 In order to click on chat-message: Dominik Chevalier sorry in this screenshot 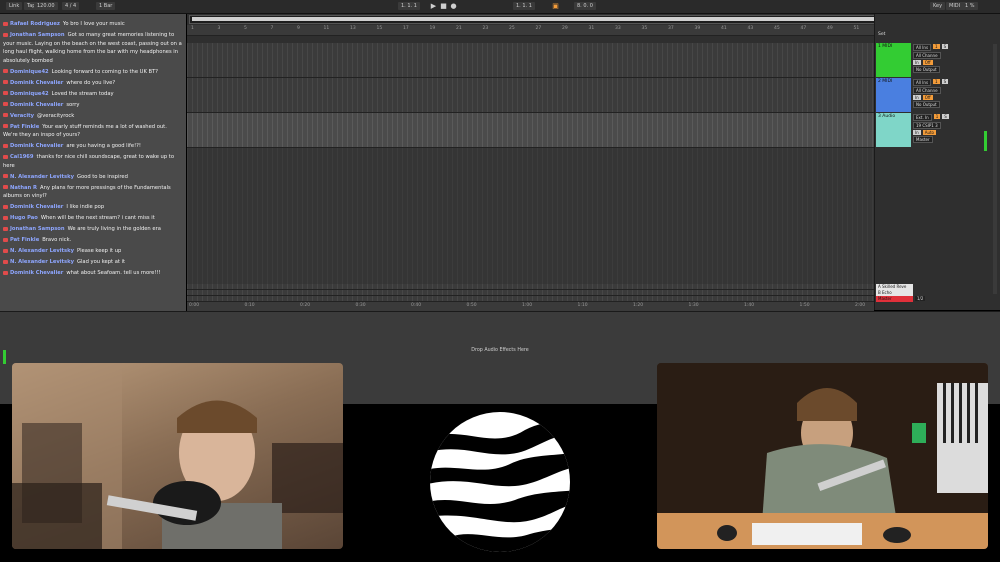, I will do `click(93, 105)`.